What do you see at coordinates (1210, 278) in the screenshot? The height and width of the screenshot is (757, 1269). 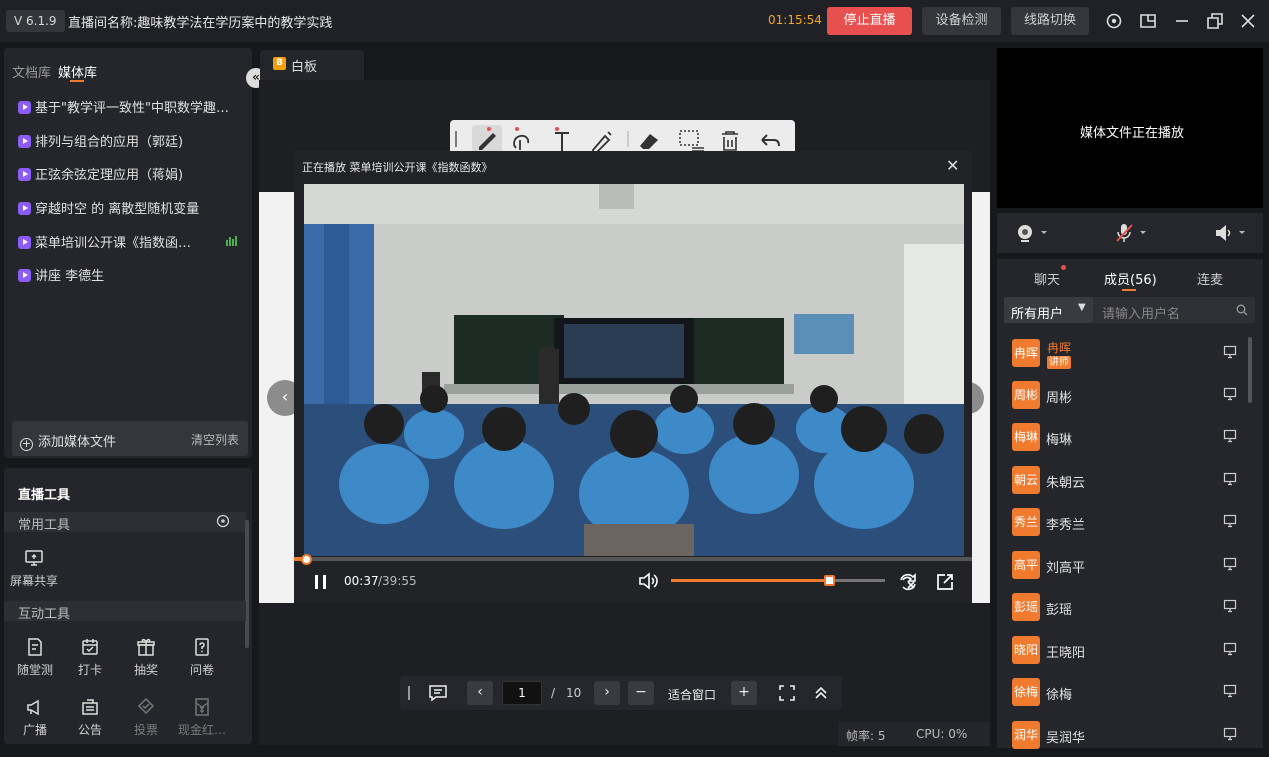 I see `tab-mic-link: 连麦` at bounding box center [1210, 278].